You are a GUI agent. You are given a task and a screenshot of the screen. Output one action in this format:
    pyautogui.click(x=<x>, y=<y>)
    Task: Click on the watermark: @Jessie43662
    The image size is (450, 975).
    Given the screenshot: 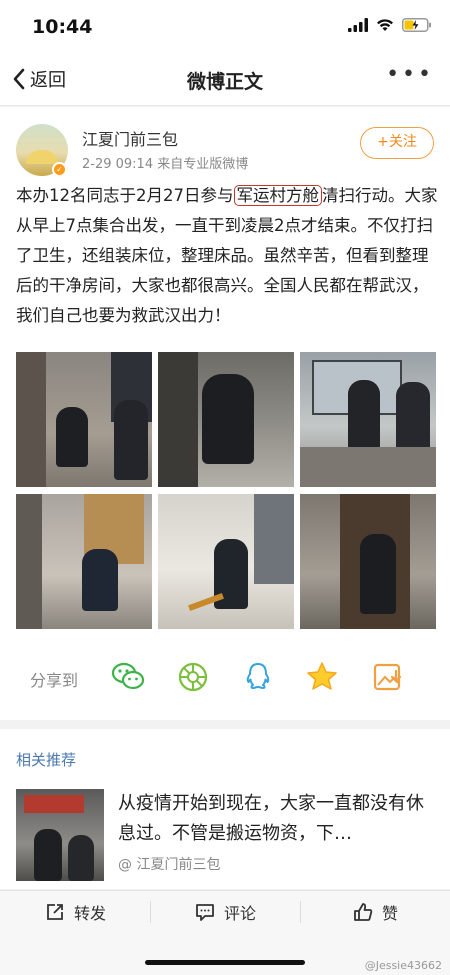 What is the action you would take?
    pyautogui.click(x=403, y=965)
    